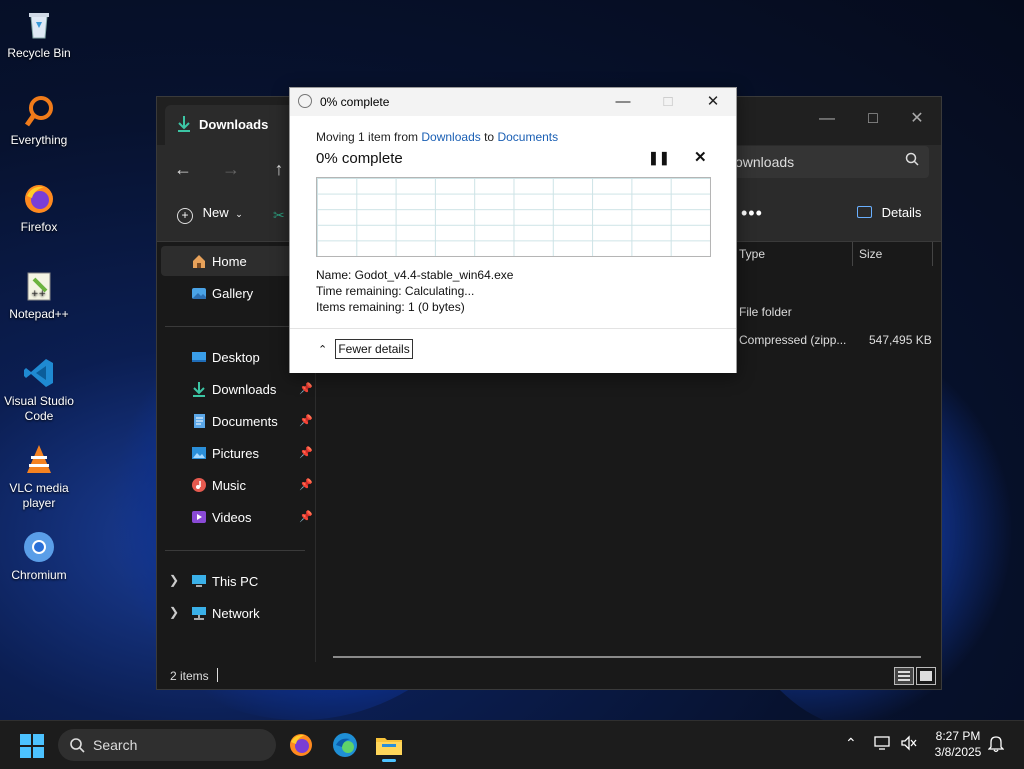 The height and width of the screenshot is (769, 1024). What do you see at coordinates (217, 675) in the screenshot?
I see `status-divider` at bounding box center [217, 675].